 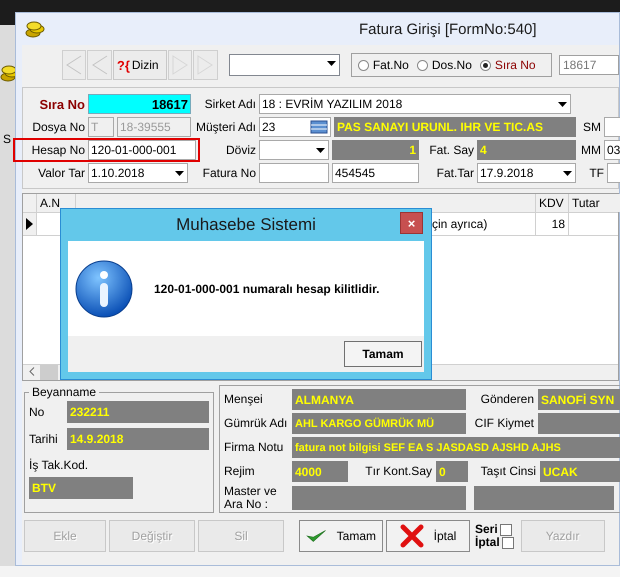 What do you see at coordinates (138, 439) in the screenshot?
I see `date-field: 14.9.2018` at bounding box center [138, 439].